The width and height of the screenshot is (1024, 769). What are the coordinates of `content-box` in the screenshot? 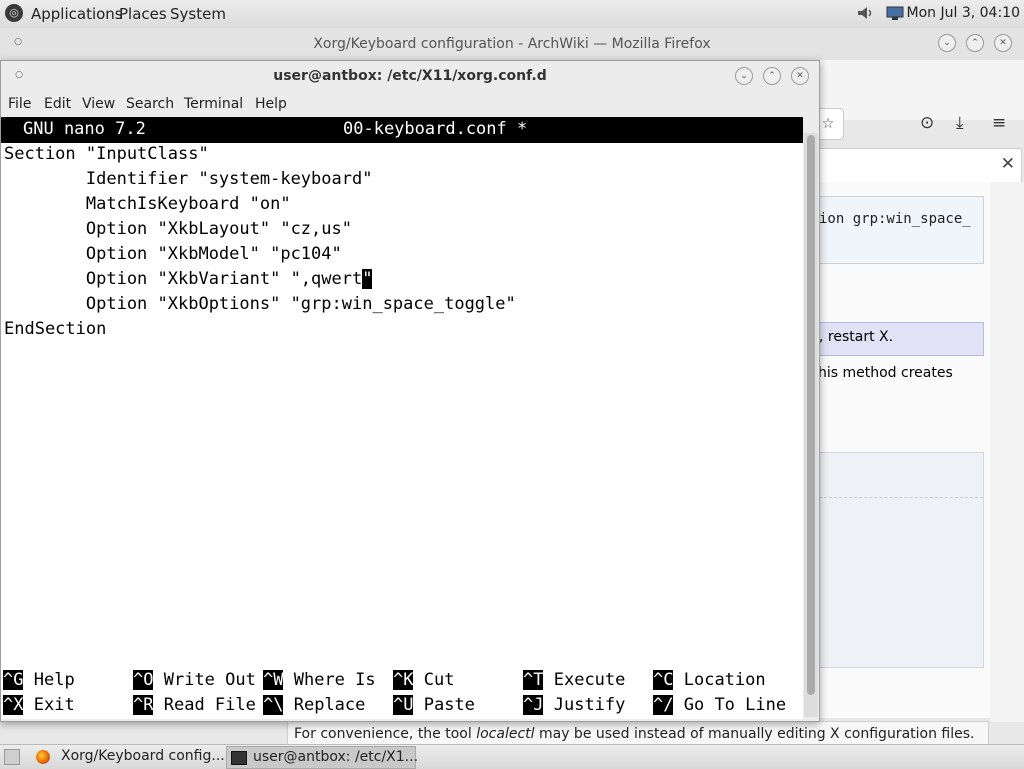 It's located at (901, 560).